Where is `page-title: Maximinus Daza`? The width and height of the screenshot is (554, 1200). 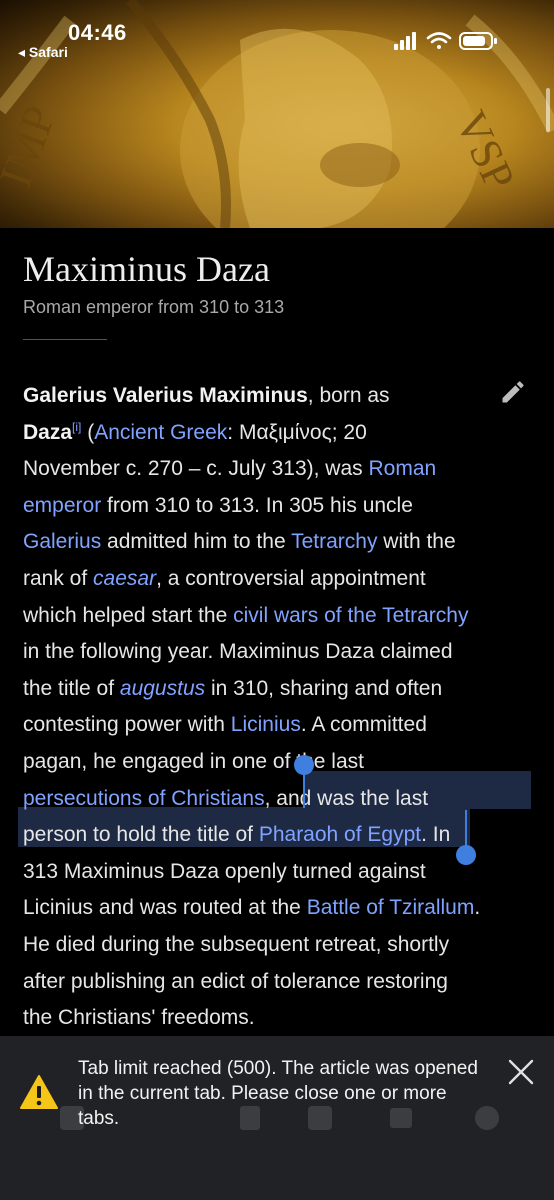
page-title: Maximinus Daza is located at coordinates (146, 269).